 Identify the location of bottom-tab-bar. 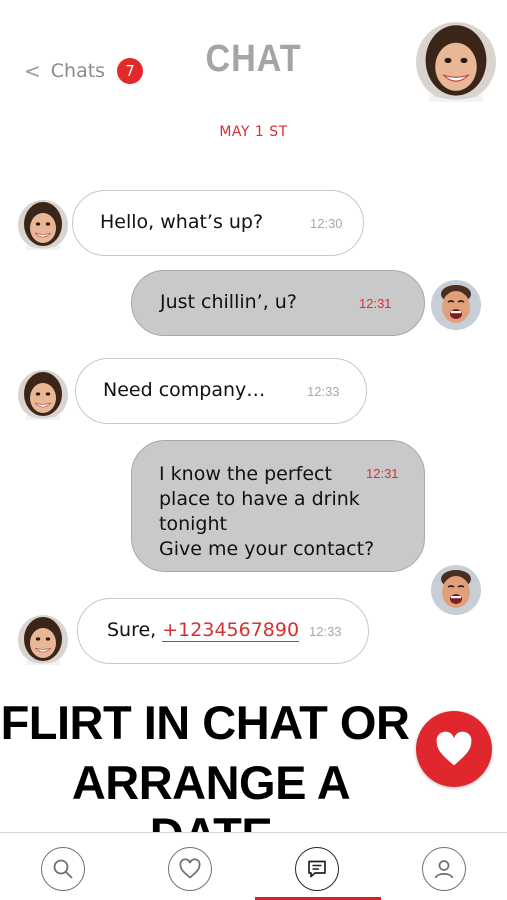
(253, 866).